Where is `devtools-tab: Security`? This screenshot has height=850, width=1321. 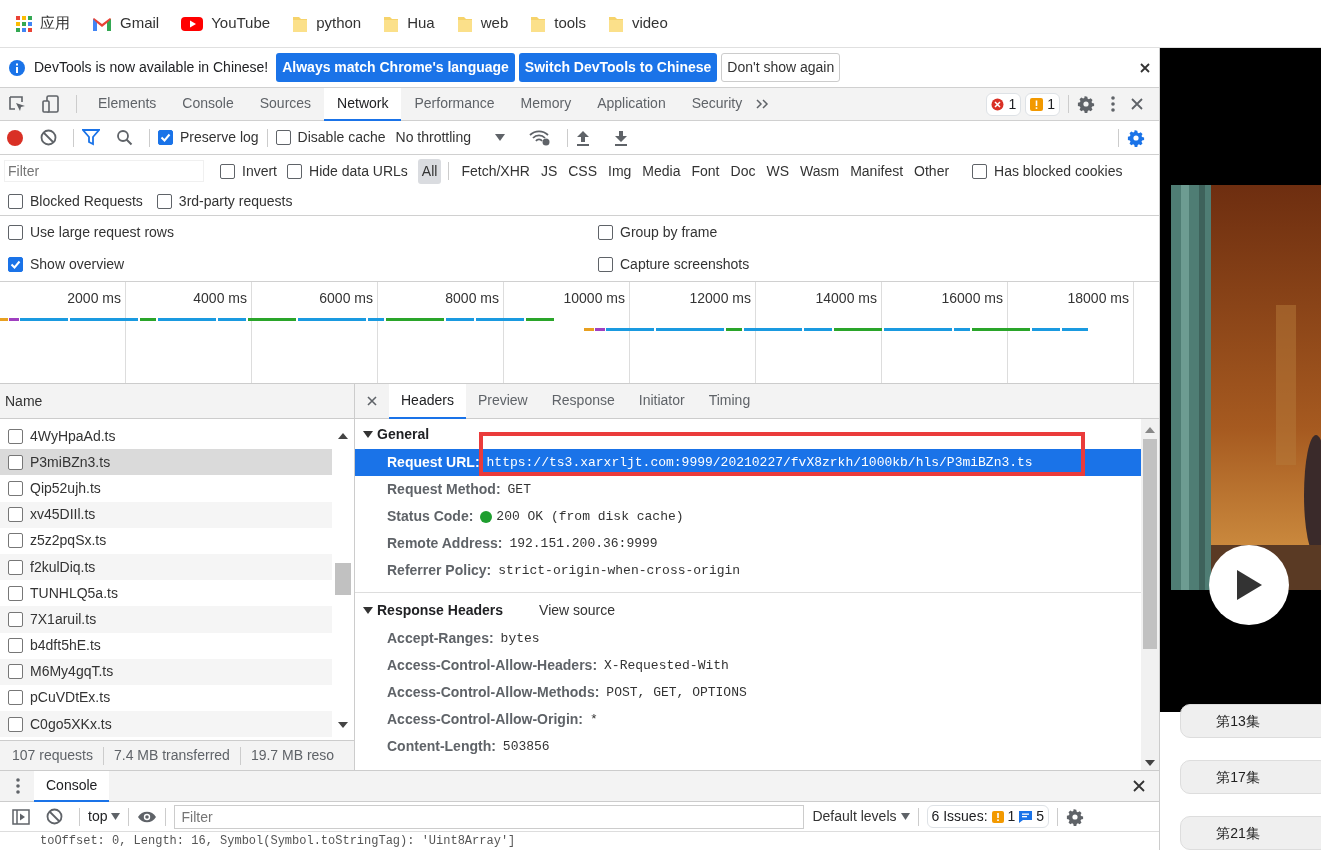
devtools-tab: Security is located at coordinates (717, 104).